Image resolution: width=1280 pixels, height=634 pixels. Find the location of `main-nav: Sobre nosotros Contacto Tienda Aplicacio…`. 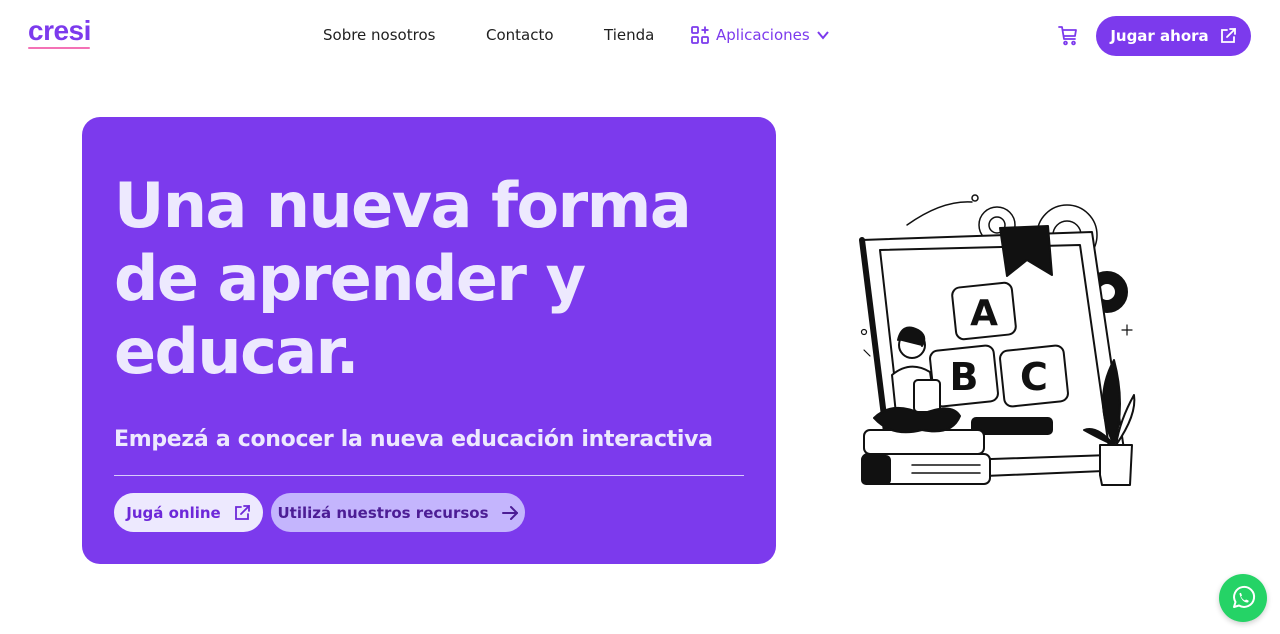

main-nav: Sobre nosotros Contacto Tienda Aplicacio… is located at coordinates (640, 35).